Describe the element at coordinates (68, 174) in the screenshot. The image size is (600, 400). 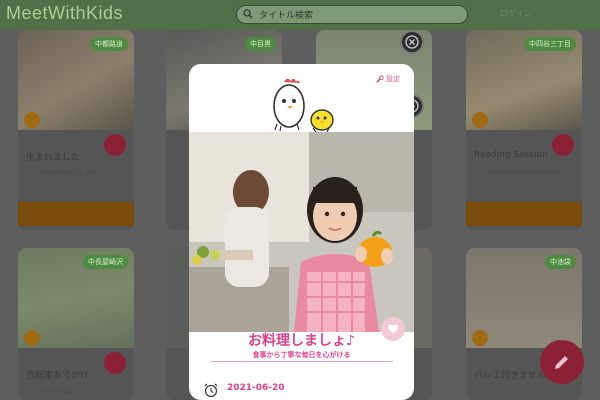
I see `card-description: 2020年8月最初に生まれた` at that location.